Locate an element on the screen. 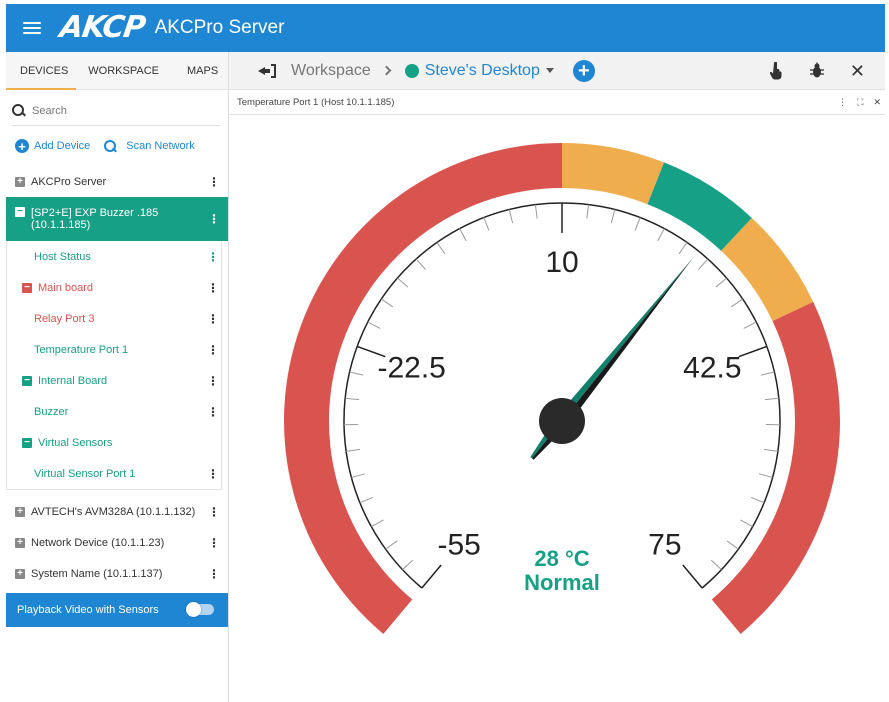 The image size is (889, 702). panel-title: Temperature Port 1 (Host 10.1.1.185) is located at coordinates (316, 102).